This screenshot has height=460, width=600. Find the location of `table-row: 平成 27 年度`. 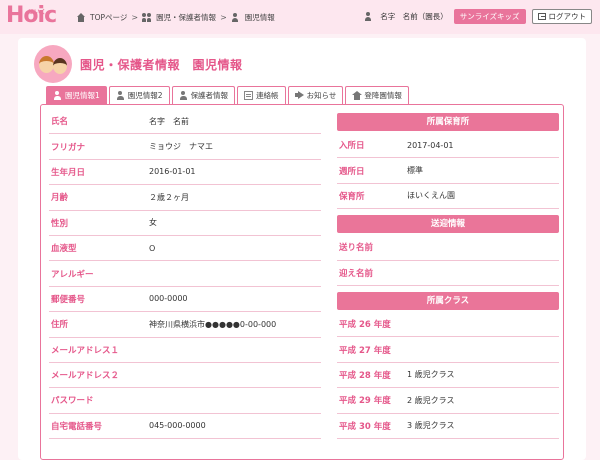

table-row: 平成 27 年度 is located at coordinates (448, 350).